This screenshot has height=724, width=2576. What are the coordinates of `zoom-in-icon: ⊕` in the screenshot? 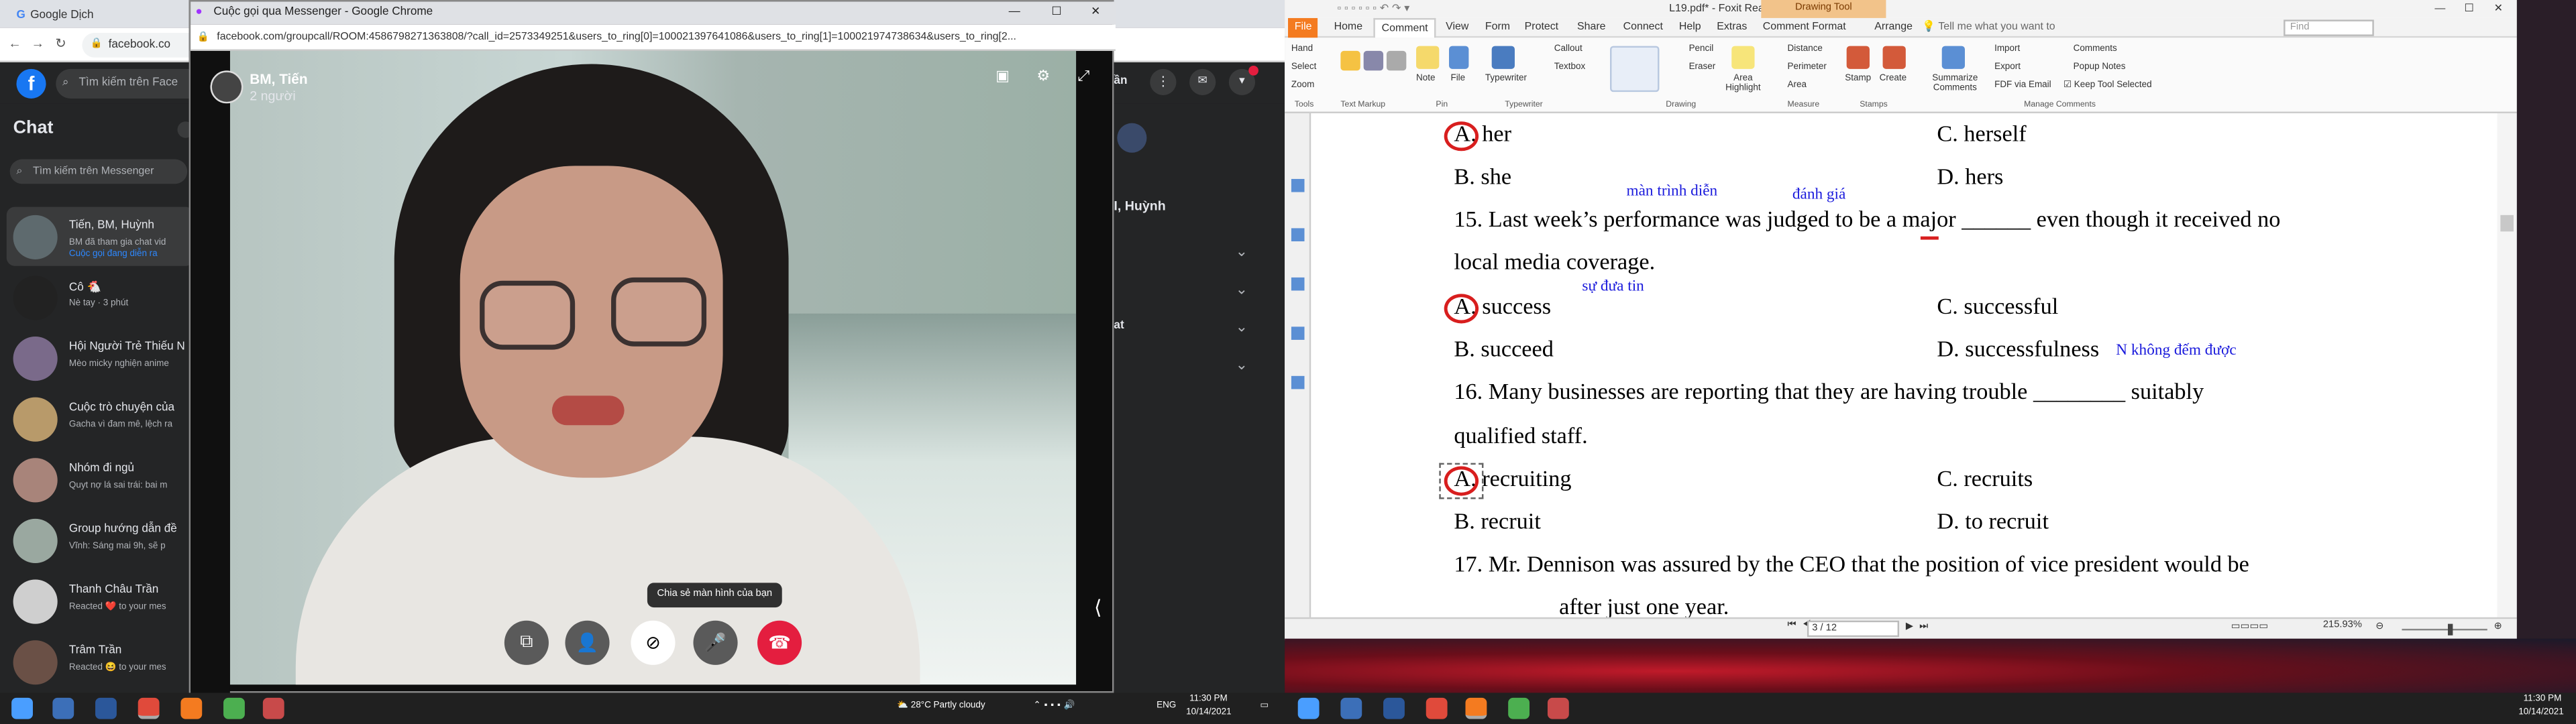 It's located at (2498, 626).